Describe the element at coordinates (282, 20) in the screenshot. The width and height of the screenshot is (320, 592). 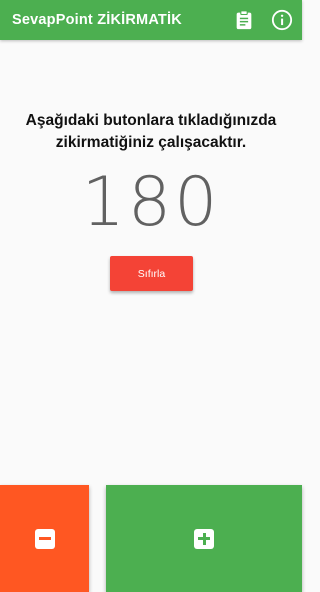
I see `info-icon` at that location.